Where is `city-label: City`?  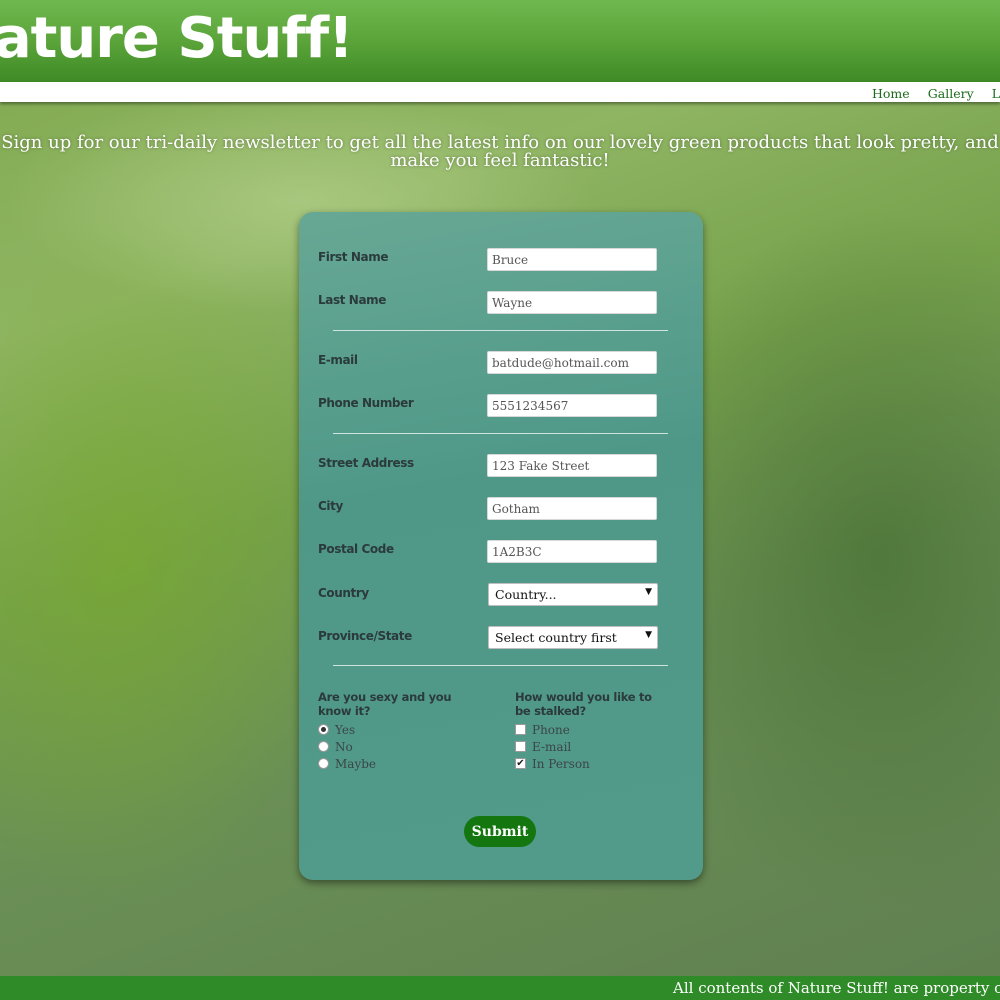 city-label: City is located at coordinates (330, 506).